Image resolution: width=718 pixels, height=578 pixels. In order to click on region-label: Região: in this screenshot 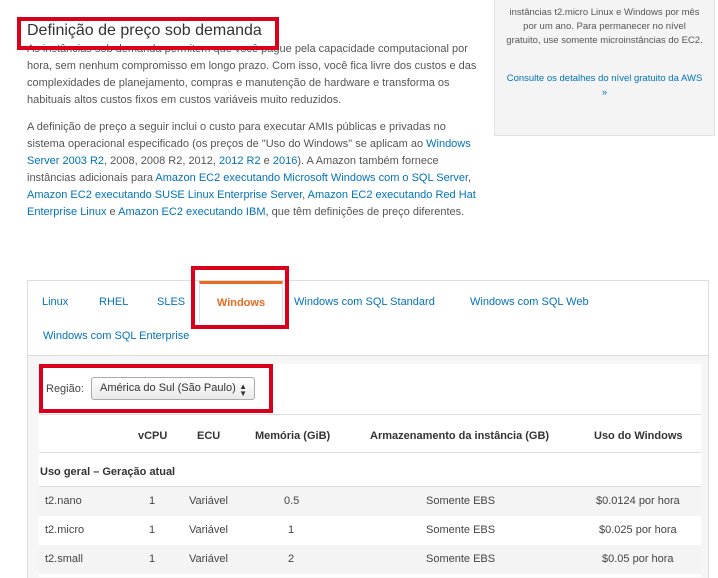, I will do `click(65, 389)`.